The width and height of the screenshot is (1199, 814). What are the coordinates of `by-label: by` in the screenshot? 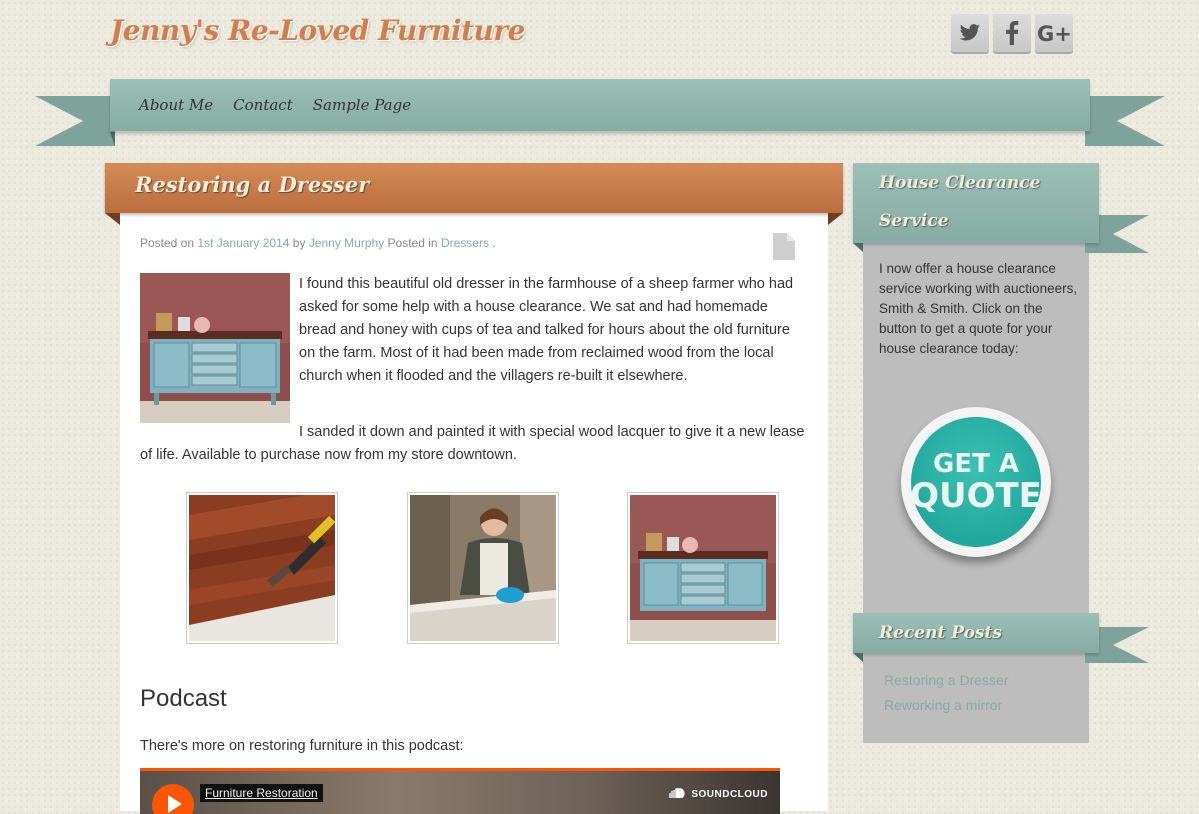 It's located at (299, 243).